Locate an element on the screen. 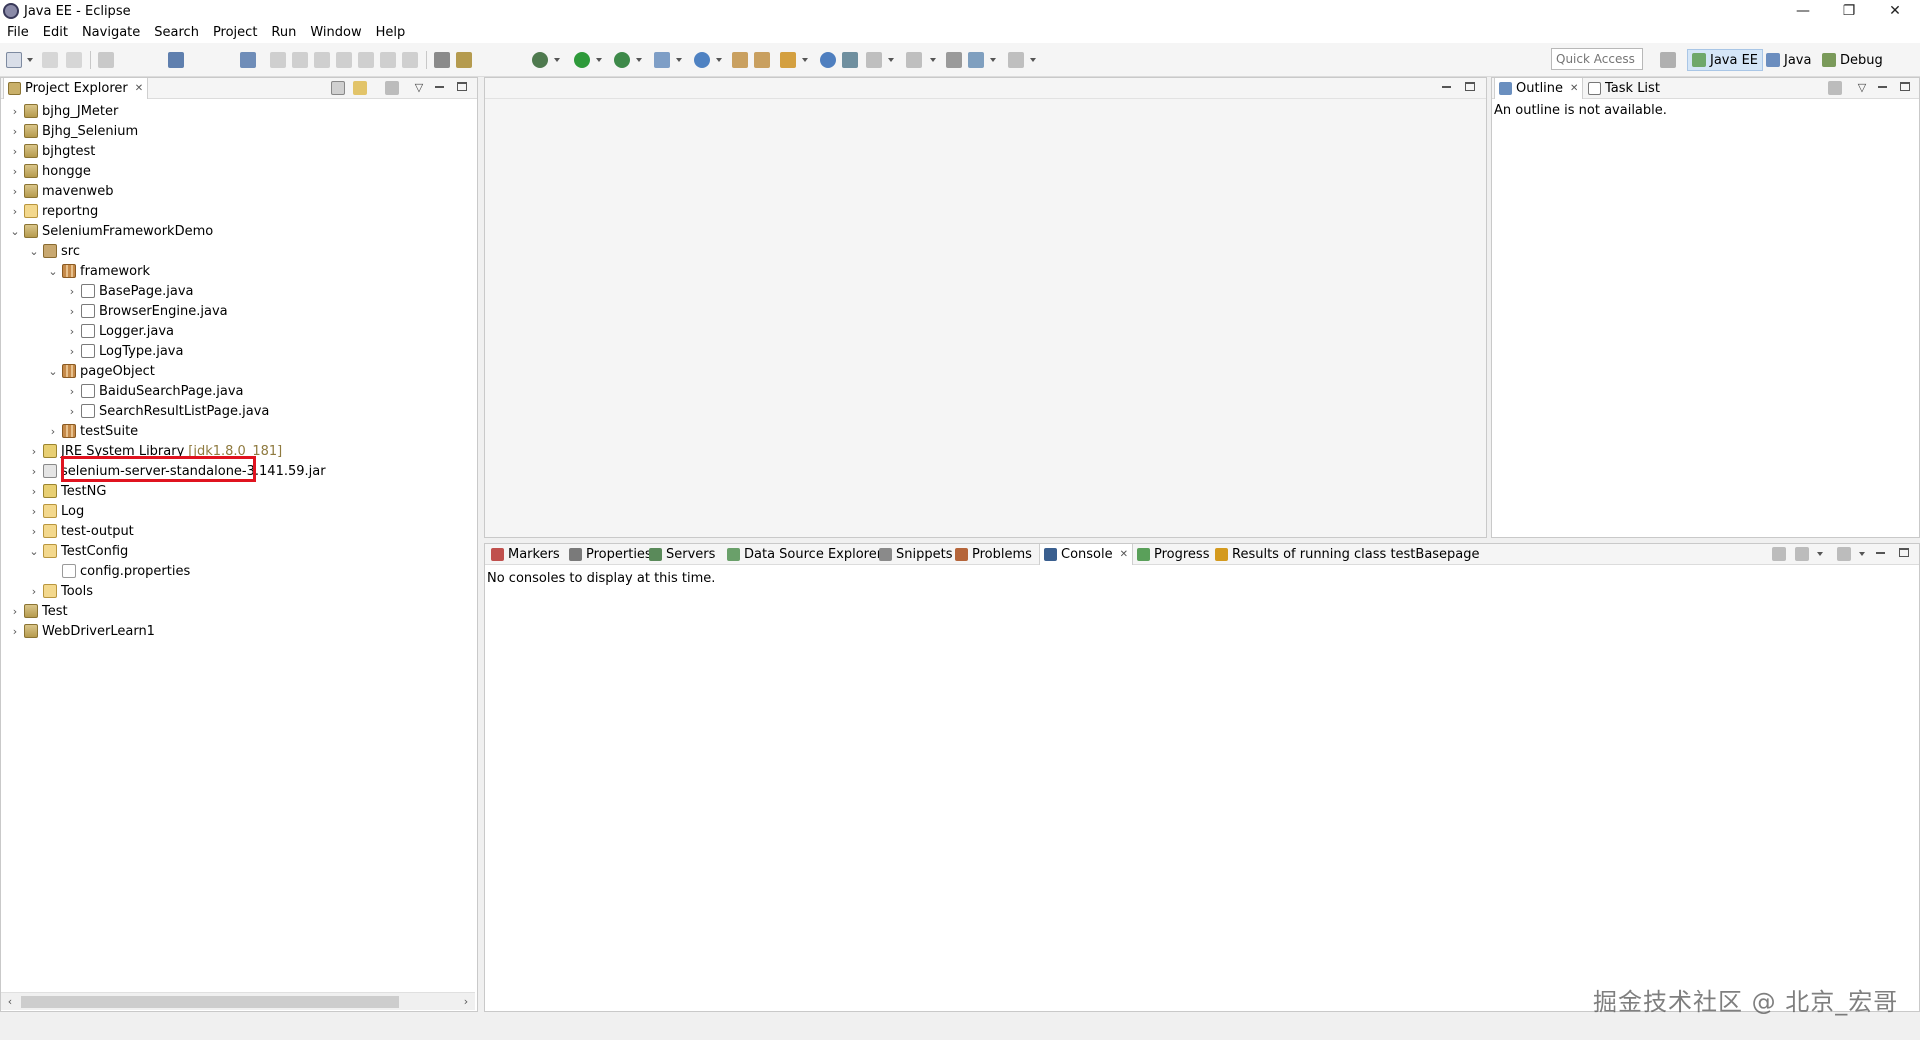  tab-problems: Problems is located at coordinates (993, 554).